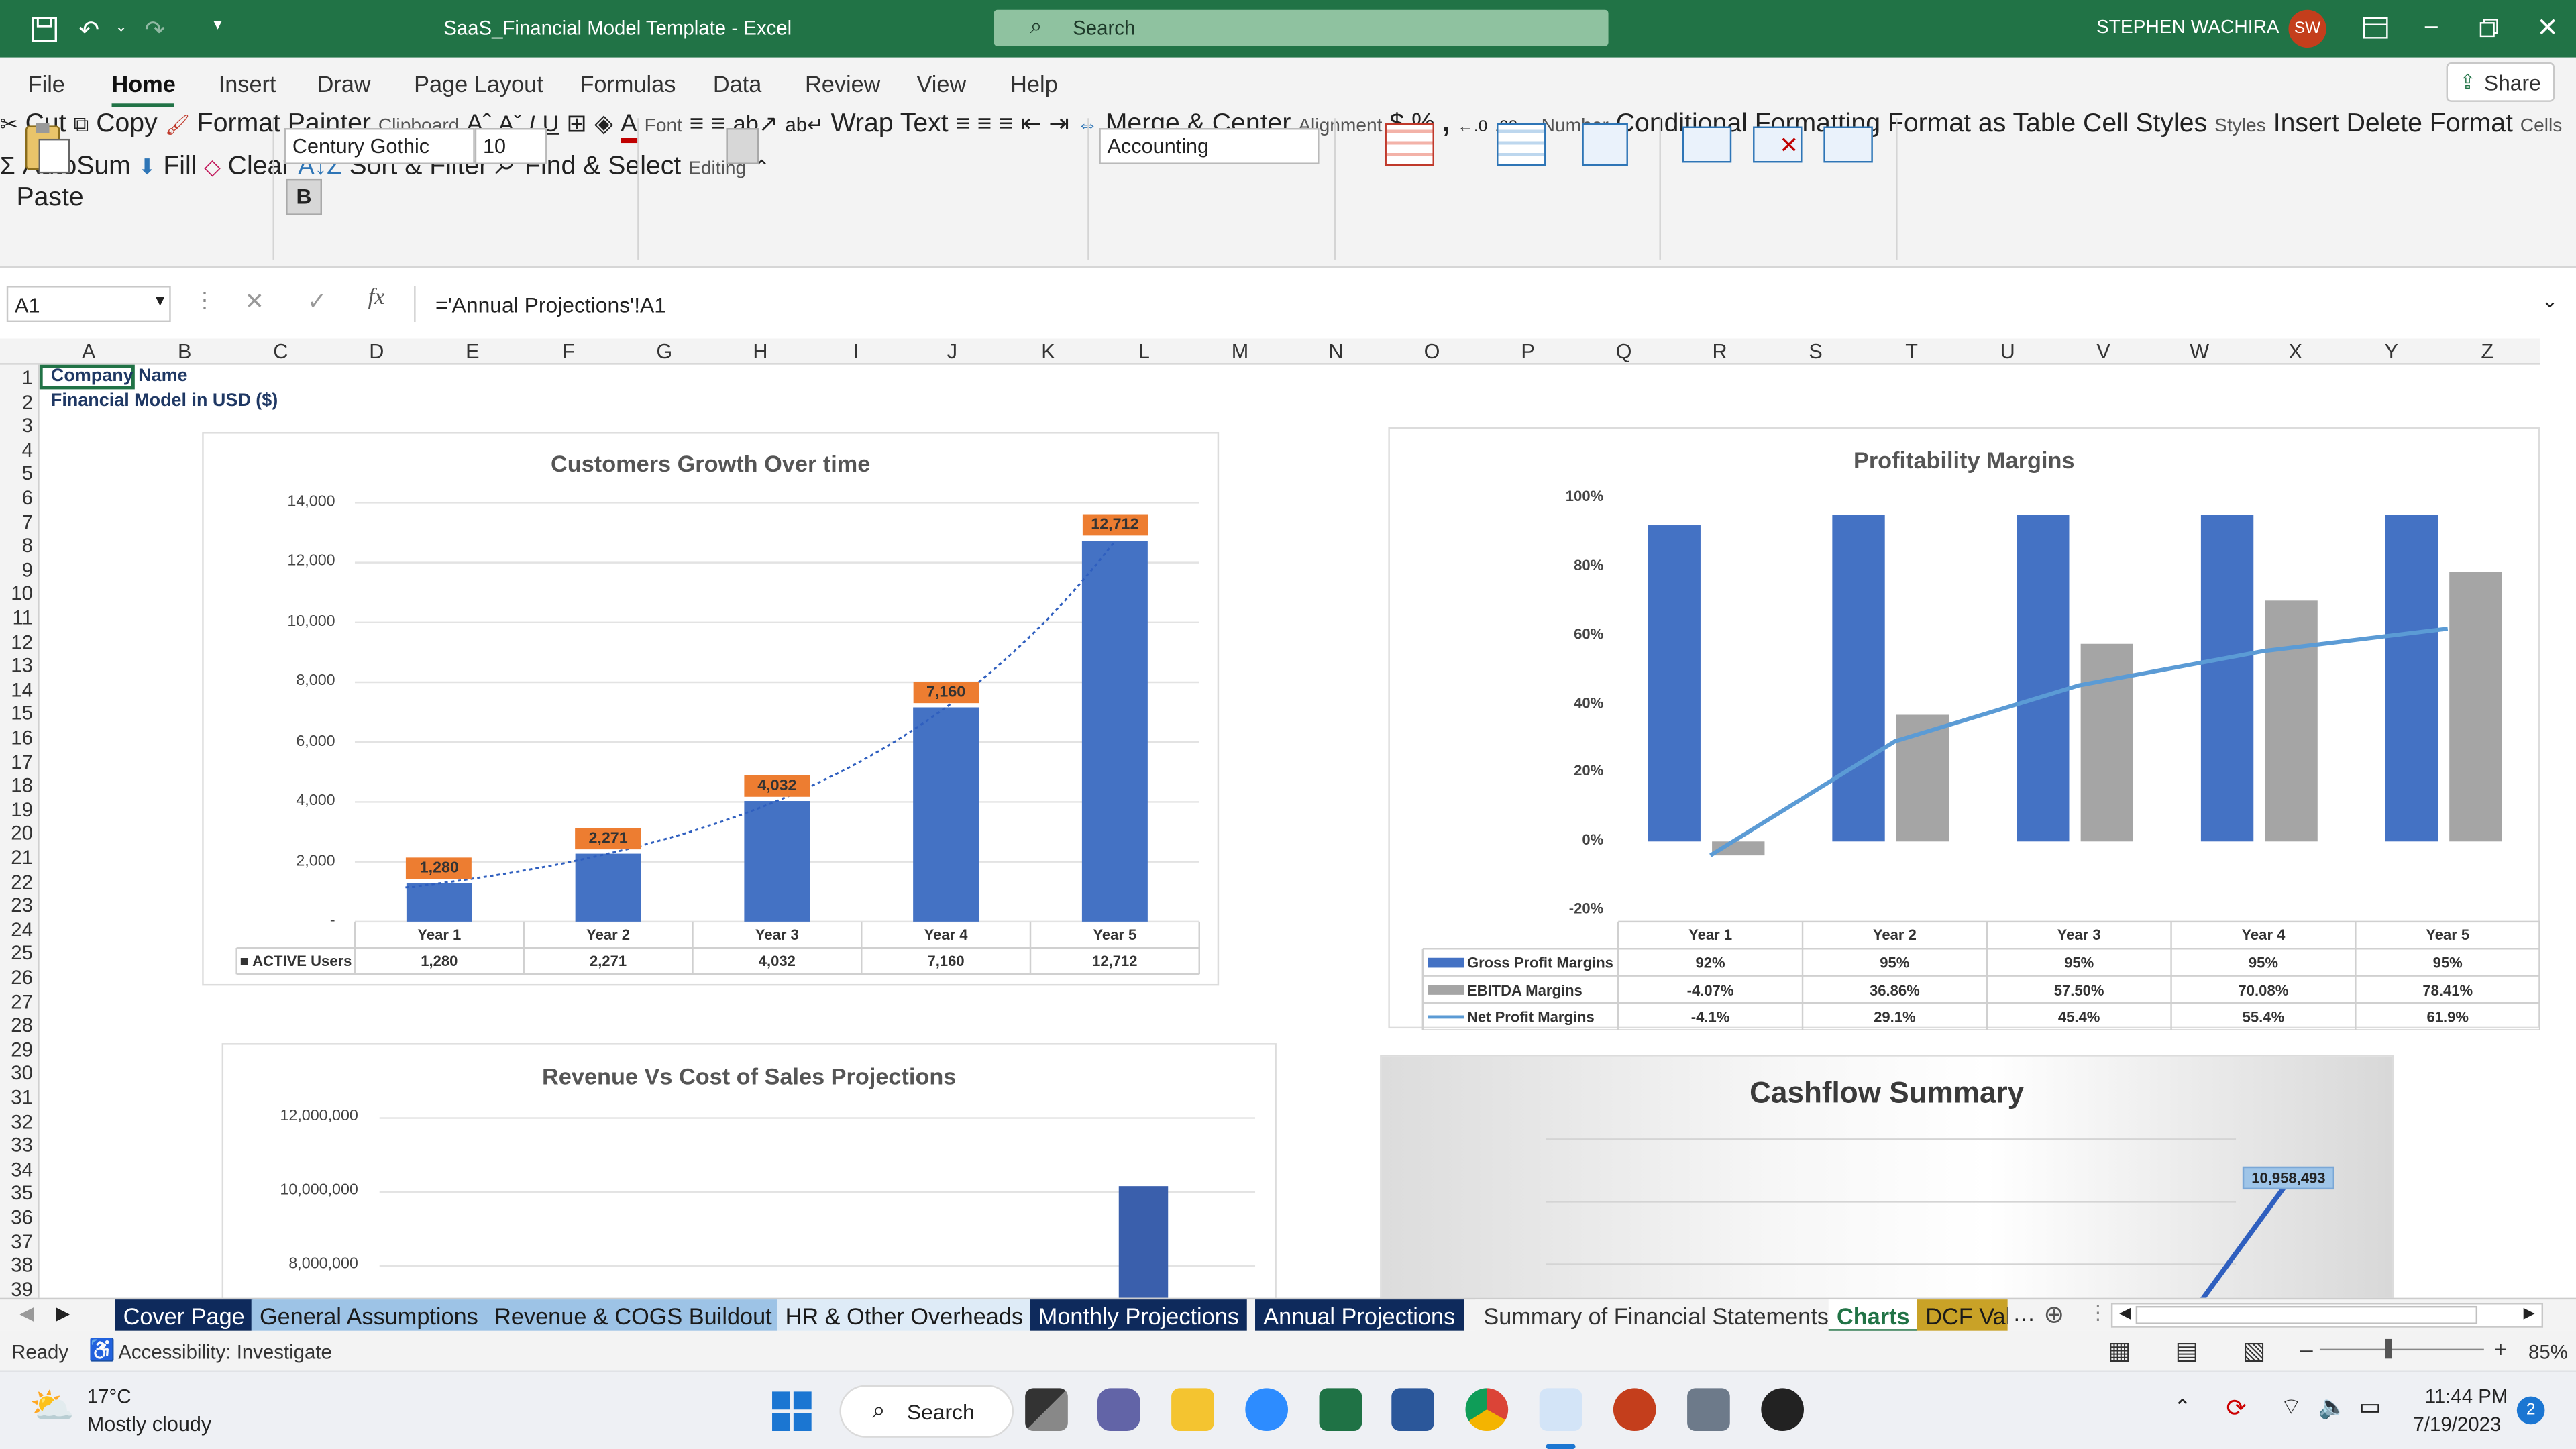 Image resolution: width=2576 pixels, height=1449 pixels. What do you see at coordinates (7, 167) in the screenshot?
I see `autosum-icon: Σ` at bounding box center [7, 167].